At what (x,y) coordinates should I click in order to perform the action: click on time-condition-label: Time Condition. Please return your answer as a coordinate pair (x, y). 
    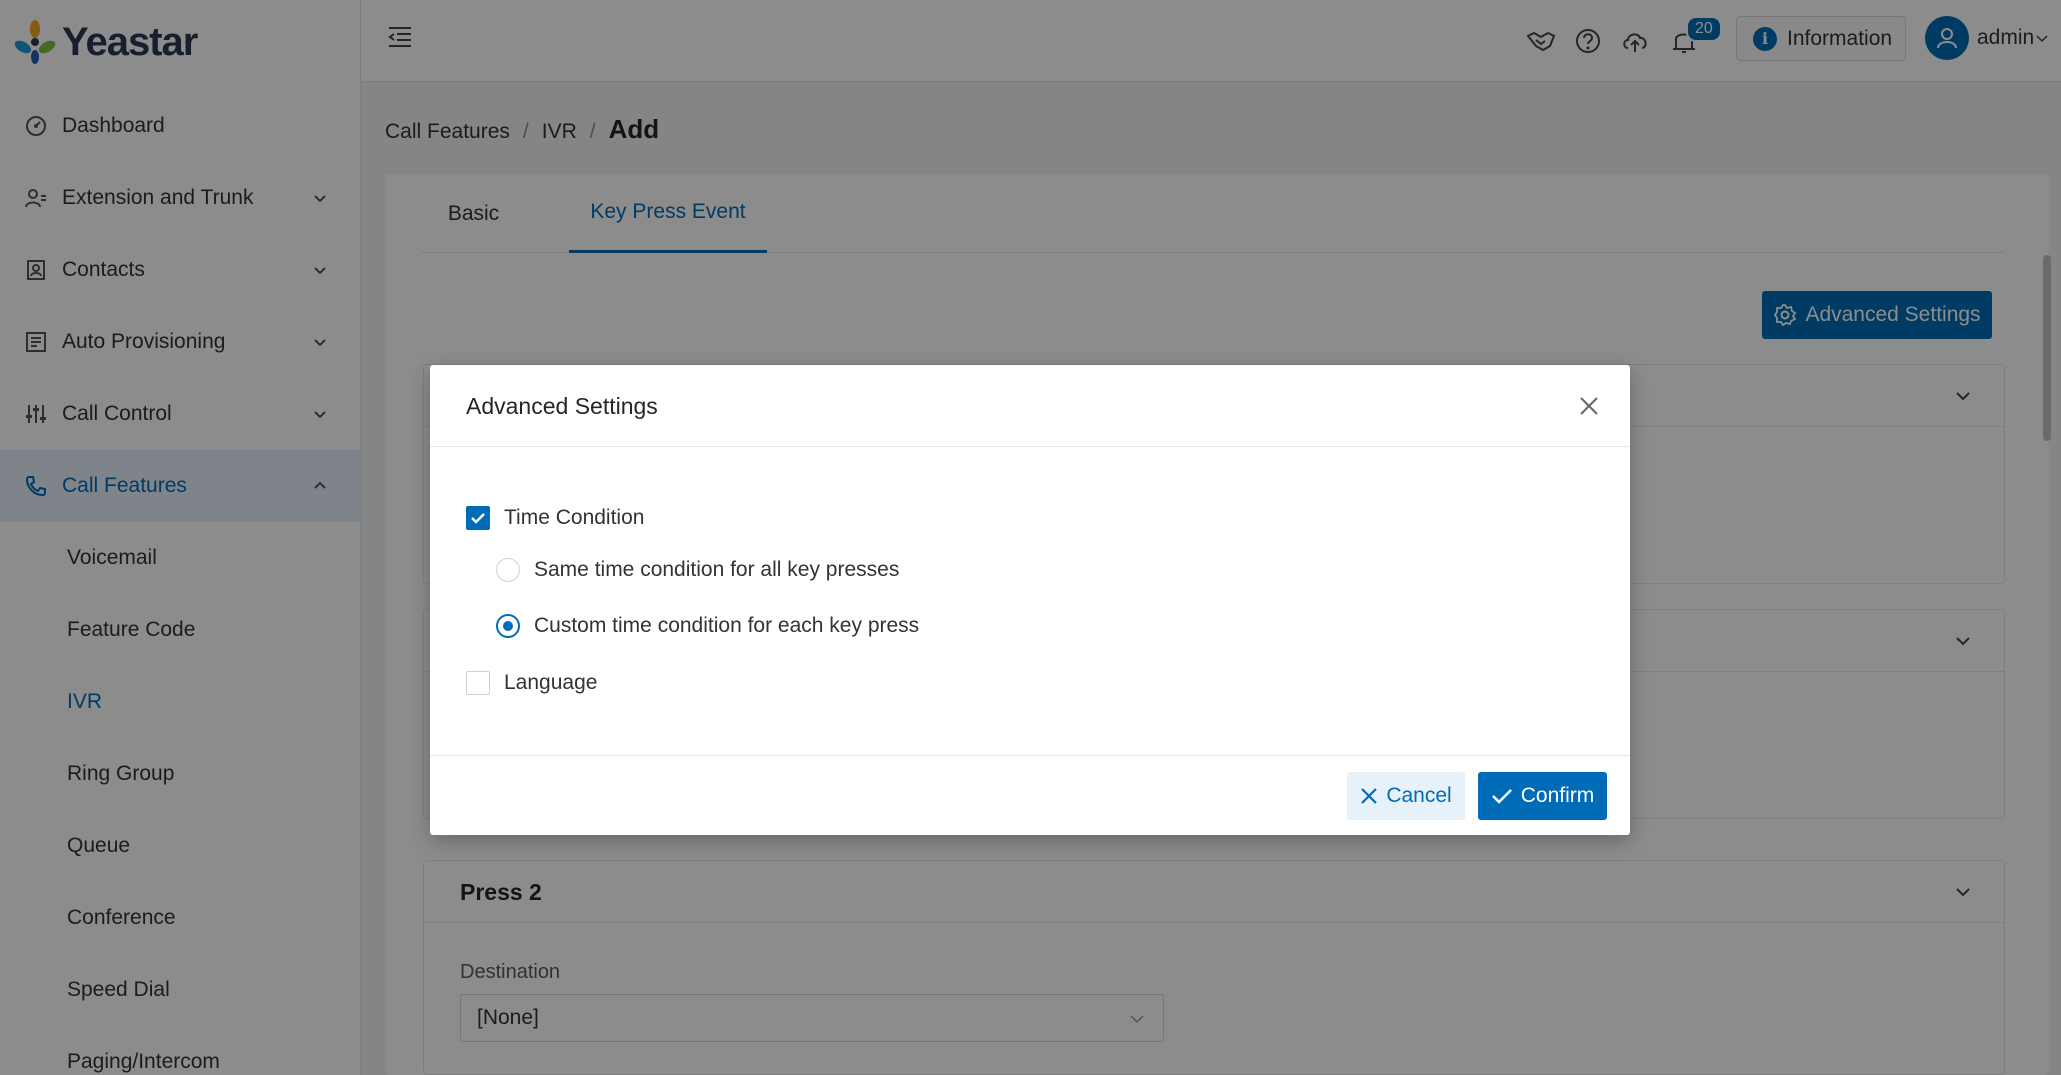
    Looking at the image, I should click on (574, 517).